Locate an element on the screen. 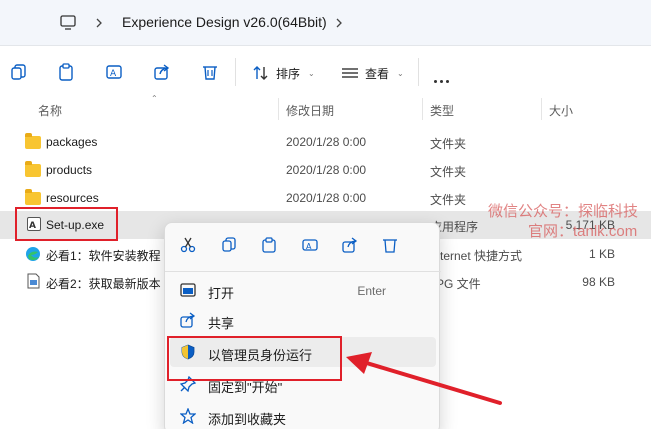  open-icon is located at coordinates (188, 290).